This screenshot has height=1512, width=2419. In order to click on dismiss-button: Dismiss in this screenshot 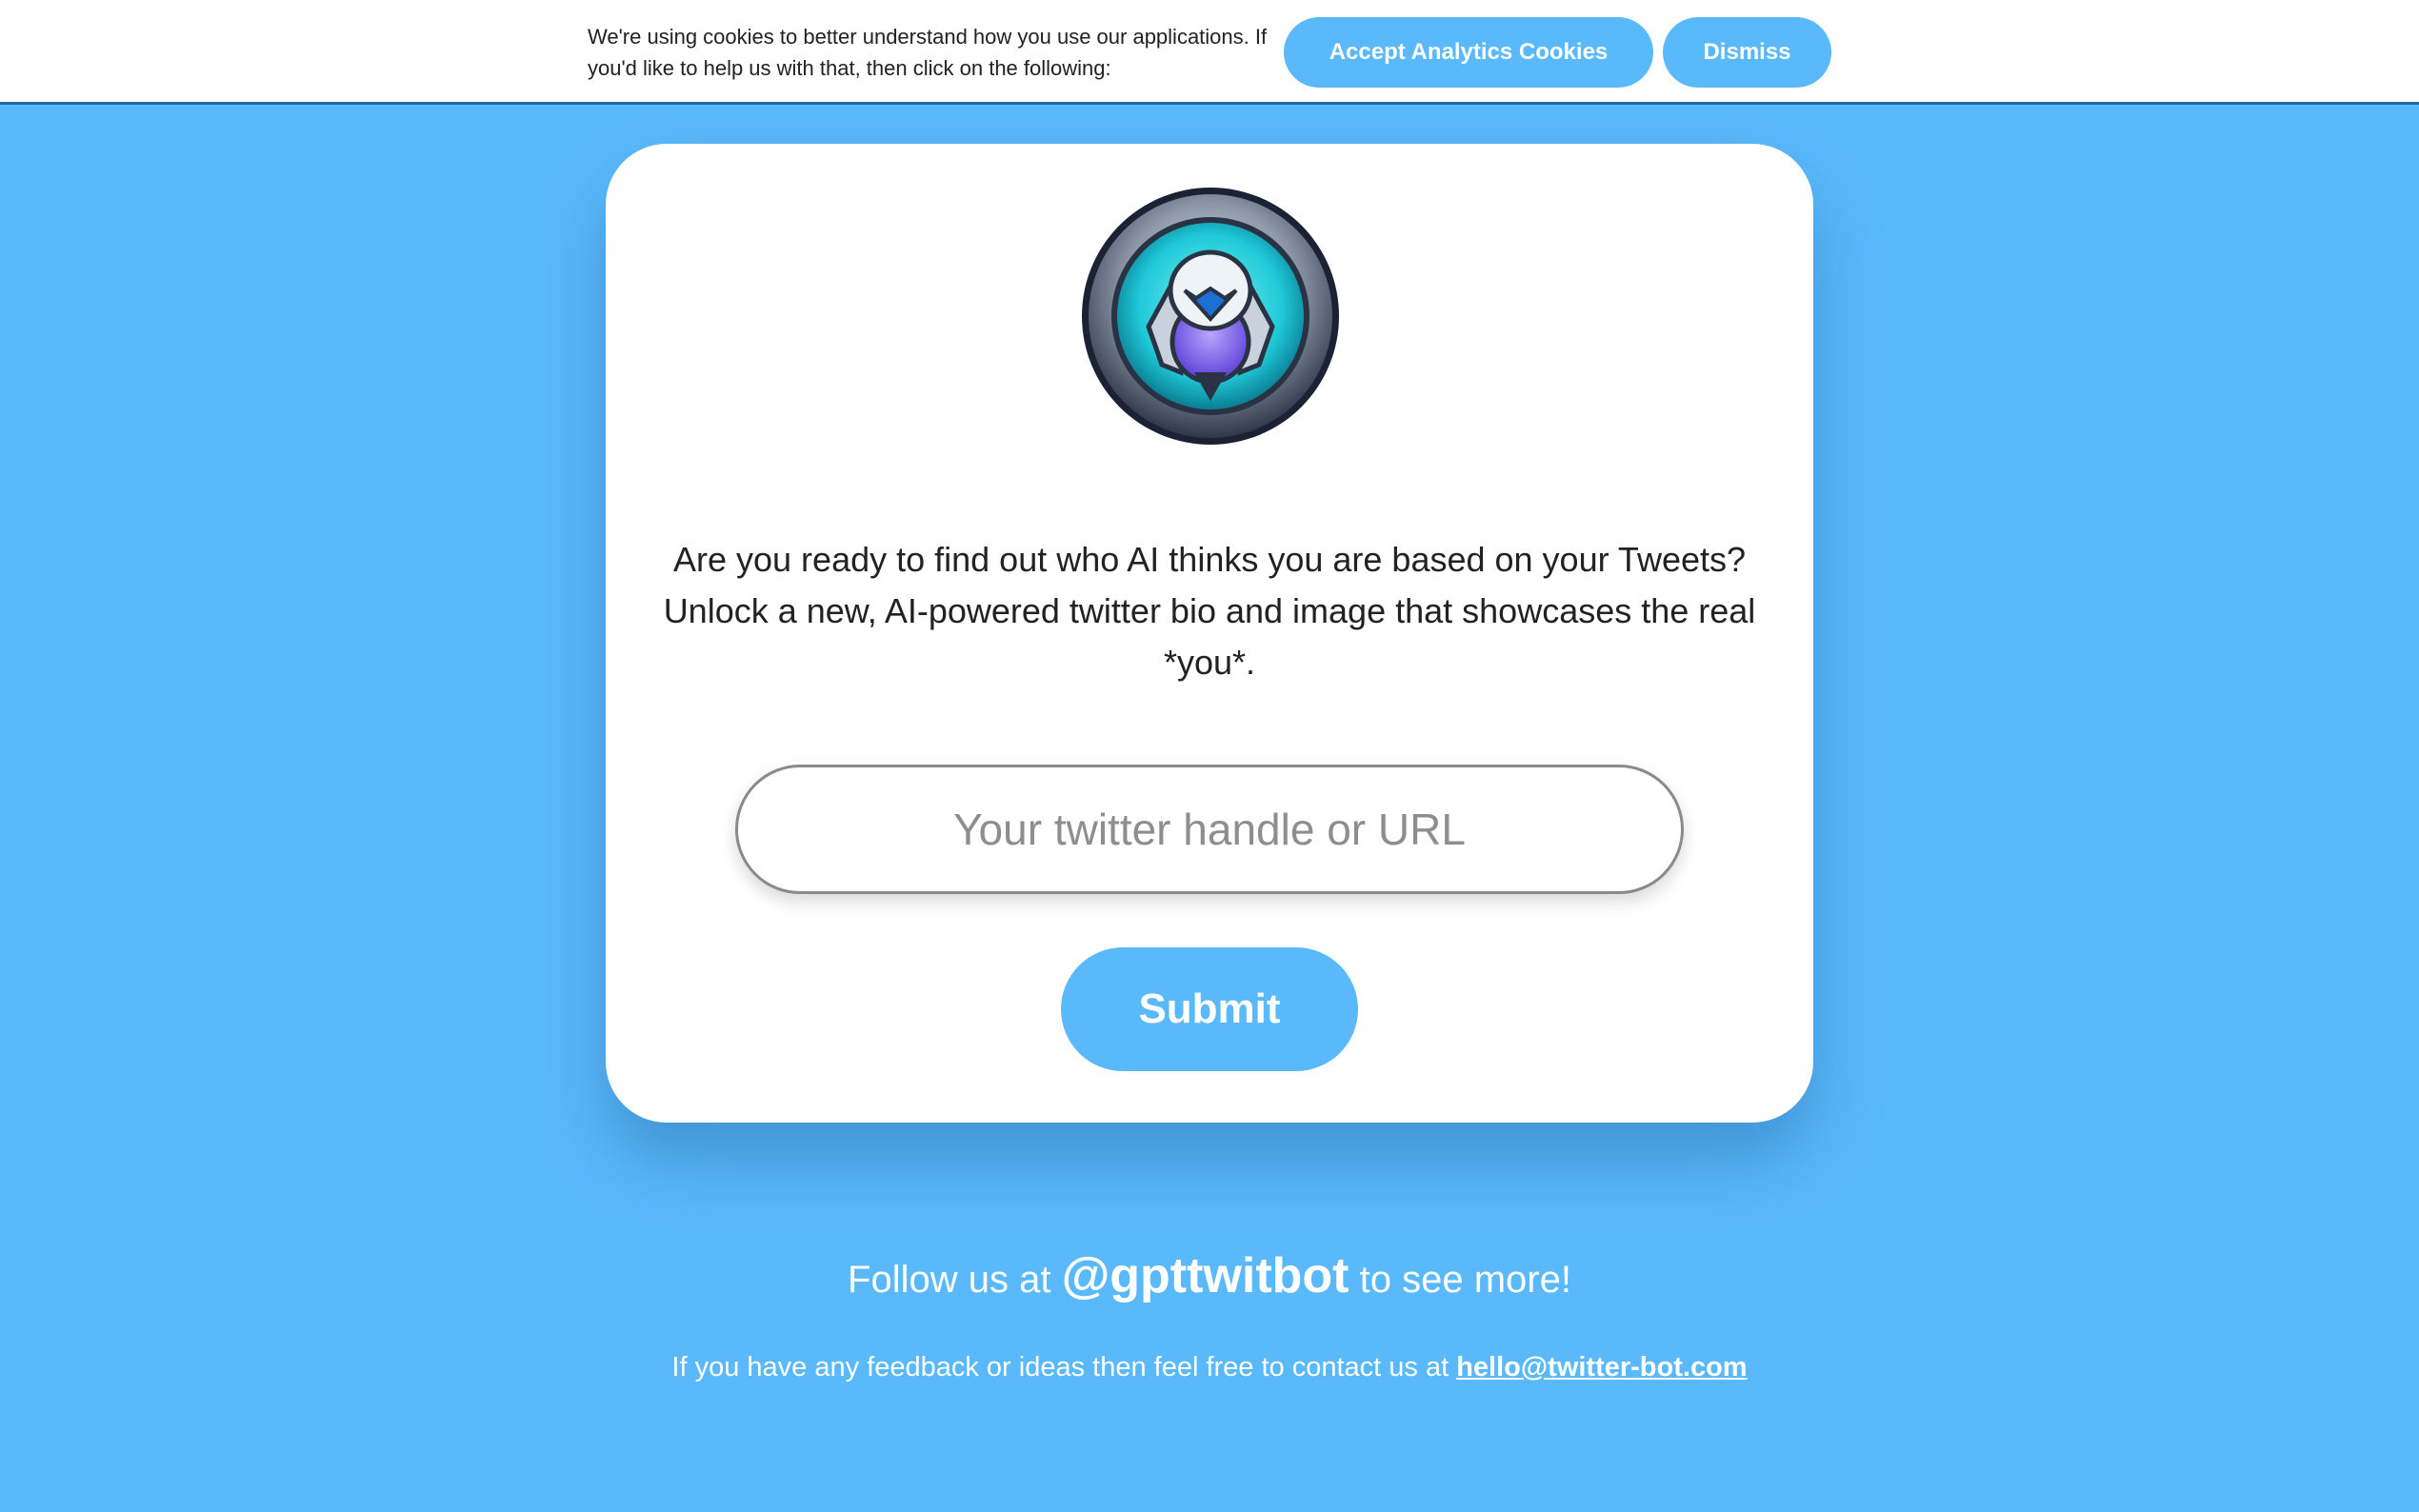, I will do `click(1747, 52)`.